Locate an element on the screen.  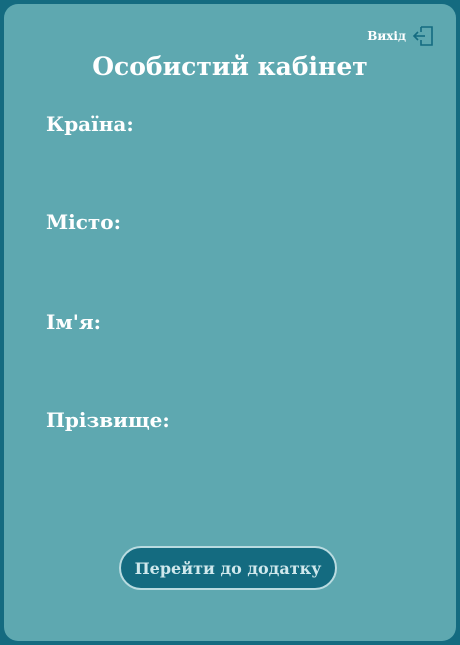
logout-icon is located at coordinates (422, 36).